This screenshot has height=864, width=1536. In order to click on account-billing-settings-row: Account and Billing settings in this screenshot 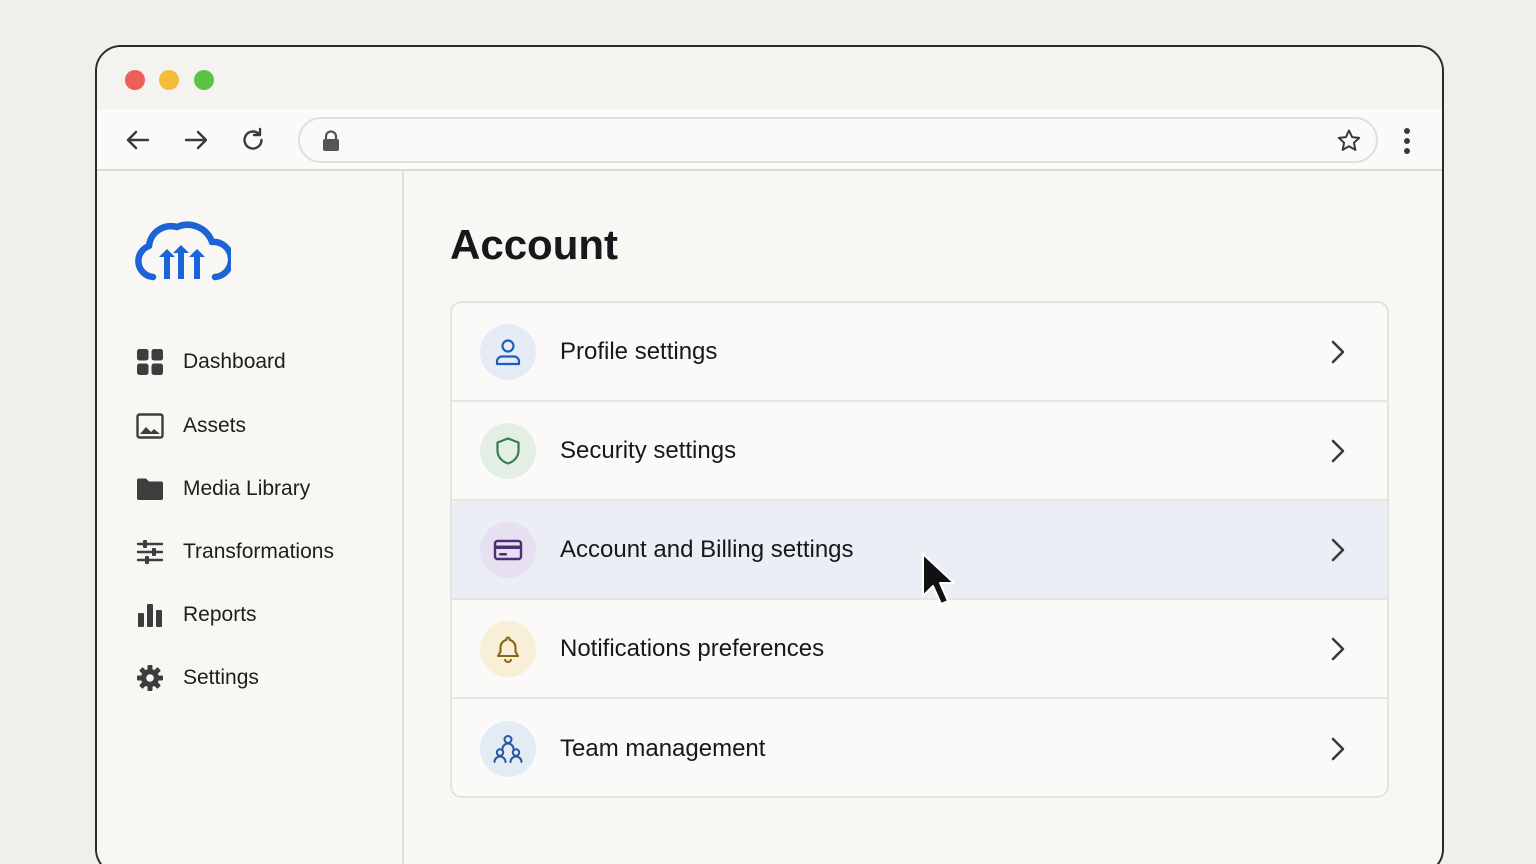, I will do `click(919, 550)`.